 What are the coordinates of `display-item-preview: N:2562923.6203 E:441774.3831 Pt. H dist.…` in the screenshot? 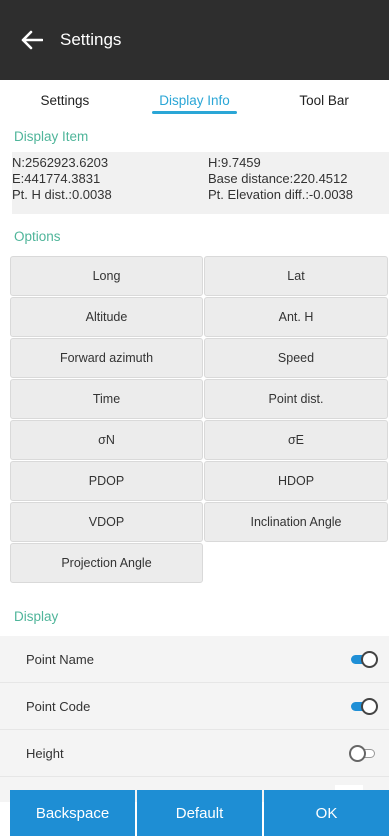 It's located at (200, 183).